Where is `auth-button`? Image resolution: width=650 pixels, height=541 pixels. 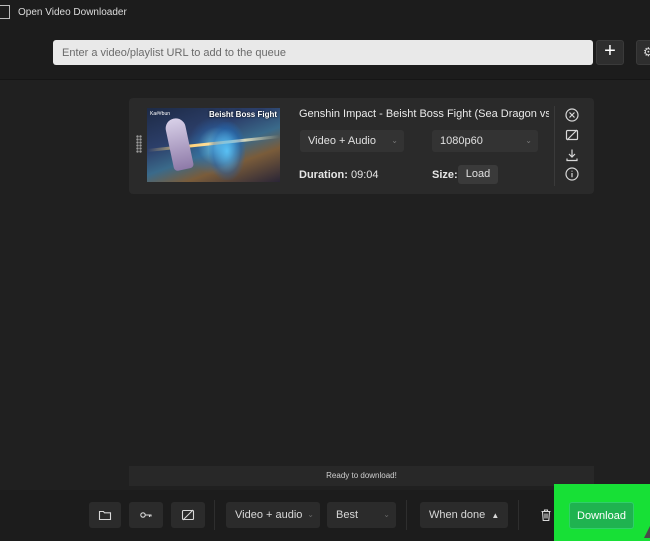
auth-button is located at coordinates (146, 515).